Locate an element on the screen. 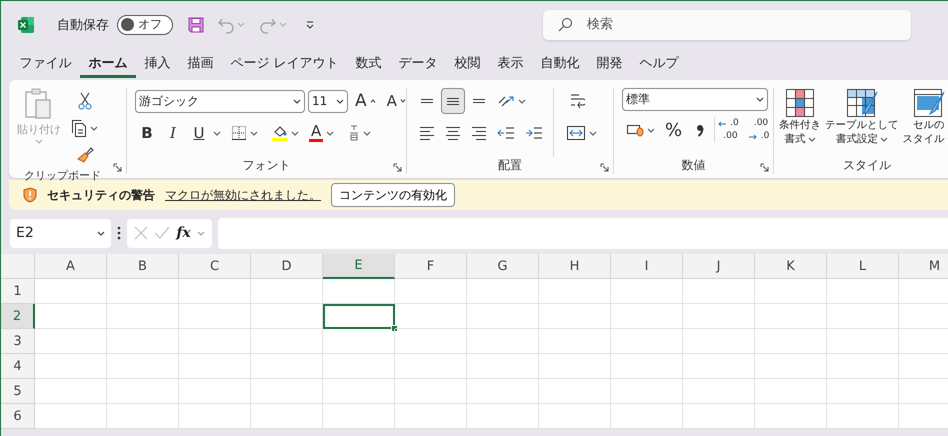 This screenshot has height=436, width=948. font-name-select: 游ゴシック is located at coordinates (220, 101).